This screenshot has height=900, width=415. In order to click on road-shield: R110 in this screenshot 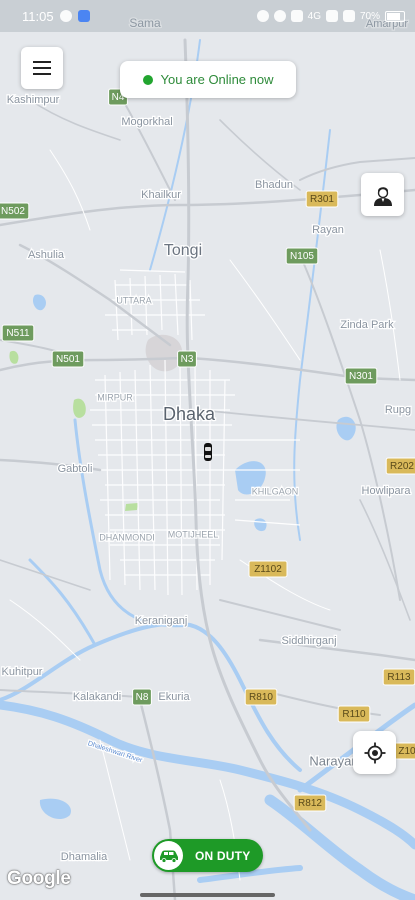, I will do `click(354, 714)`.